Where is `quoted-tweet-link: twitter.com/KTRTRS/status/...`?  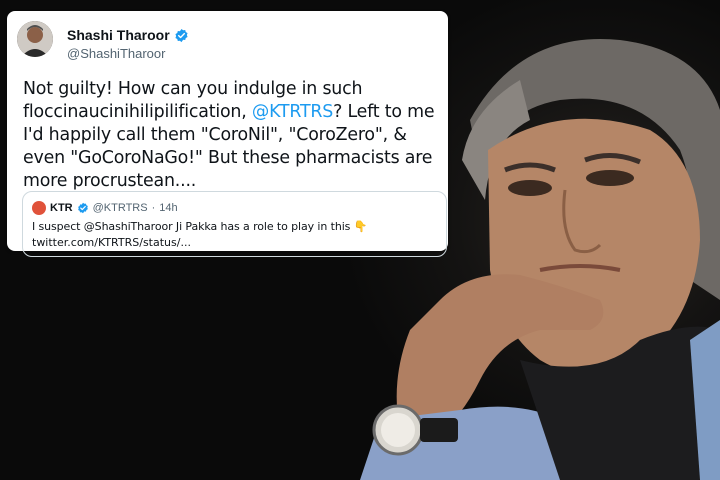 quoted-tweet-link: twitter.com/KTRTRS/status/... is located at coordinates (111, 242).